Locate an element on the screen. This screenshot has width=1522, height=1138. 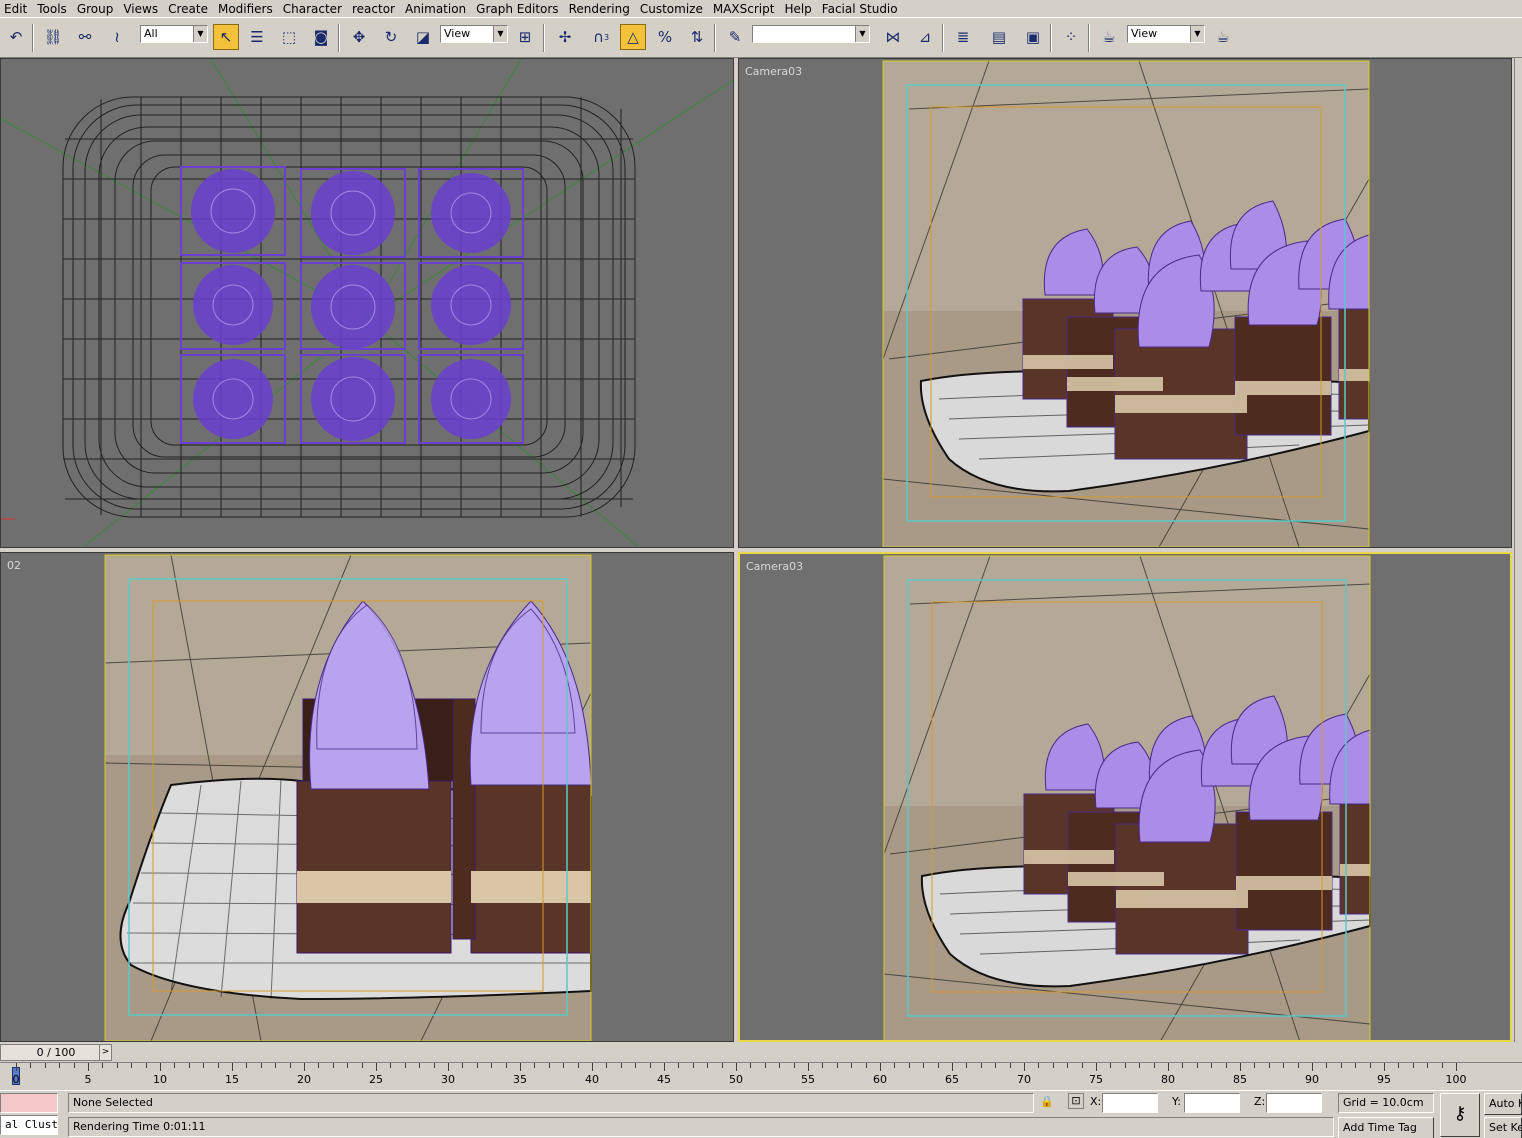
select-link-icon: ⛓ is located at coordinates (53, 37).